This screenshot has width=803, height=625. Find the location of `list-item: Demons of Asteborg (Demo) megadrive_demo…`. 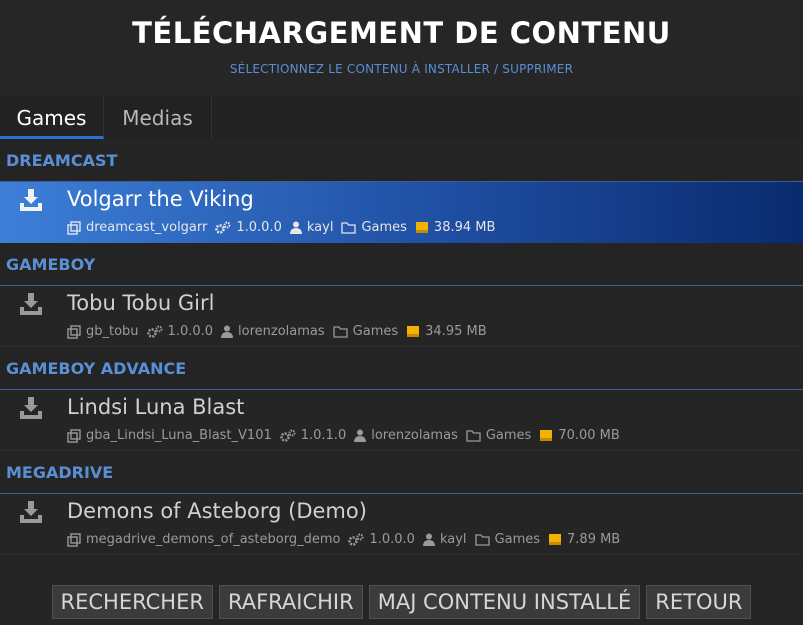

list-item: Demons of Asteborg (Demo) megadrive_demo… is located at coordinates (401, 524).